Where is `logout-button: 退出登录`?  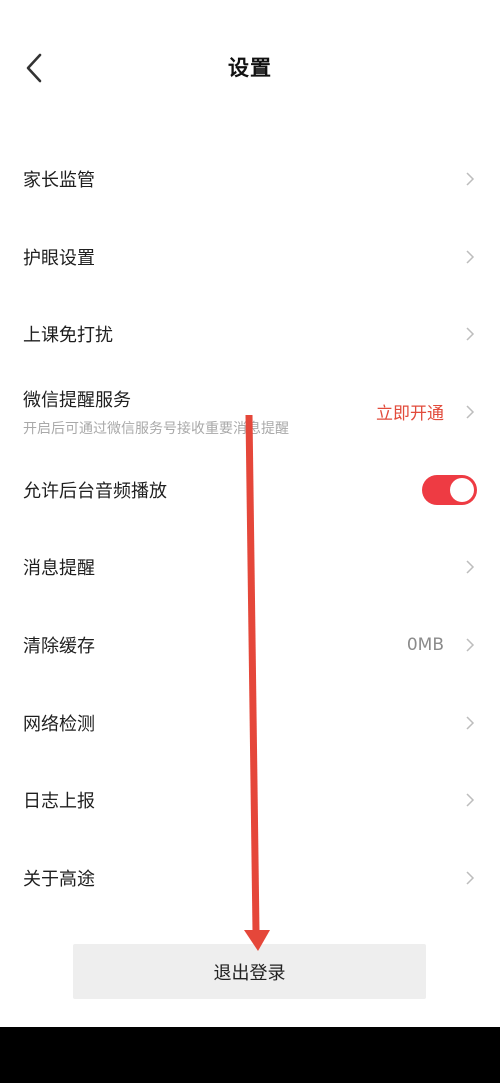
logout-button: 退出登录 is located at coordinates (249, 971).